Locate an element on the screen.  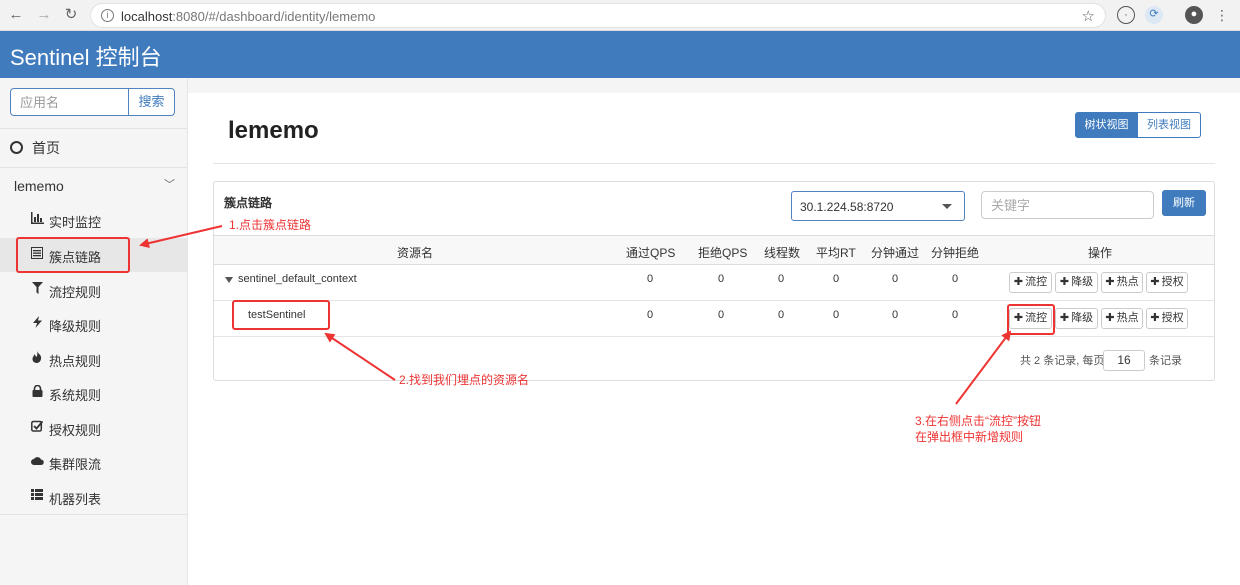
app-search: 搜索 is located at coordinates (92, 102).